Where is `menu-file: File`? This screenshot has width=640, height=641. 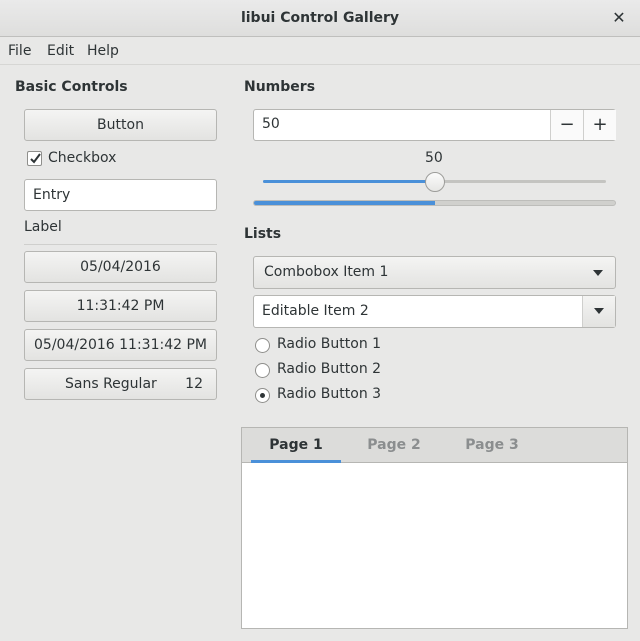
menu-file: File is located at coordinates (19, 51).